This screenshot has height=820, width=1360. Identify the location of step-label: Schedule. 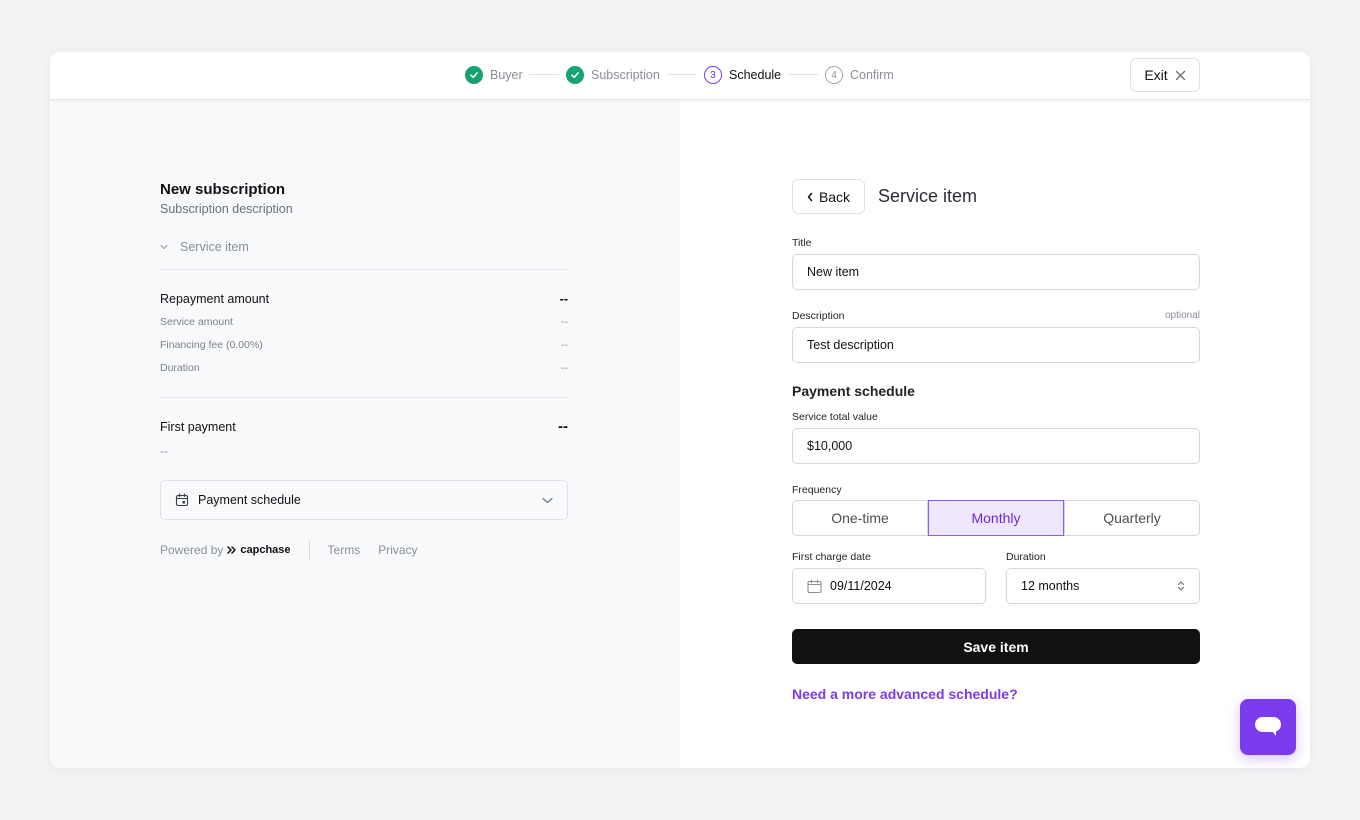
(755, 75).